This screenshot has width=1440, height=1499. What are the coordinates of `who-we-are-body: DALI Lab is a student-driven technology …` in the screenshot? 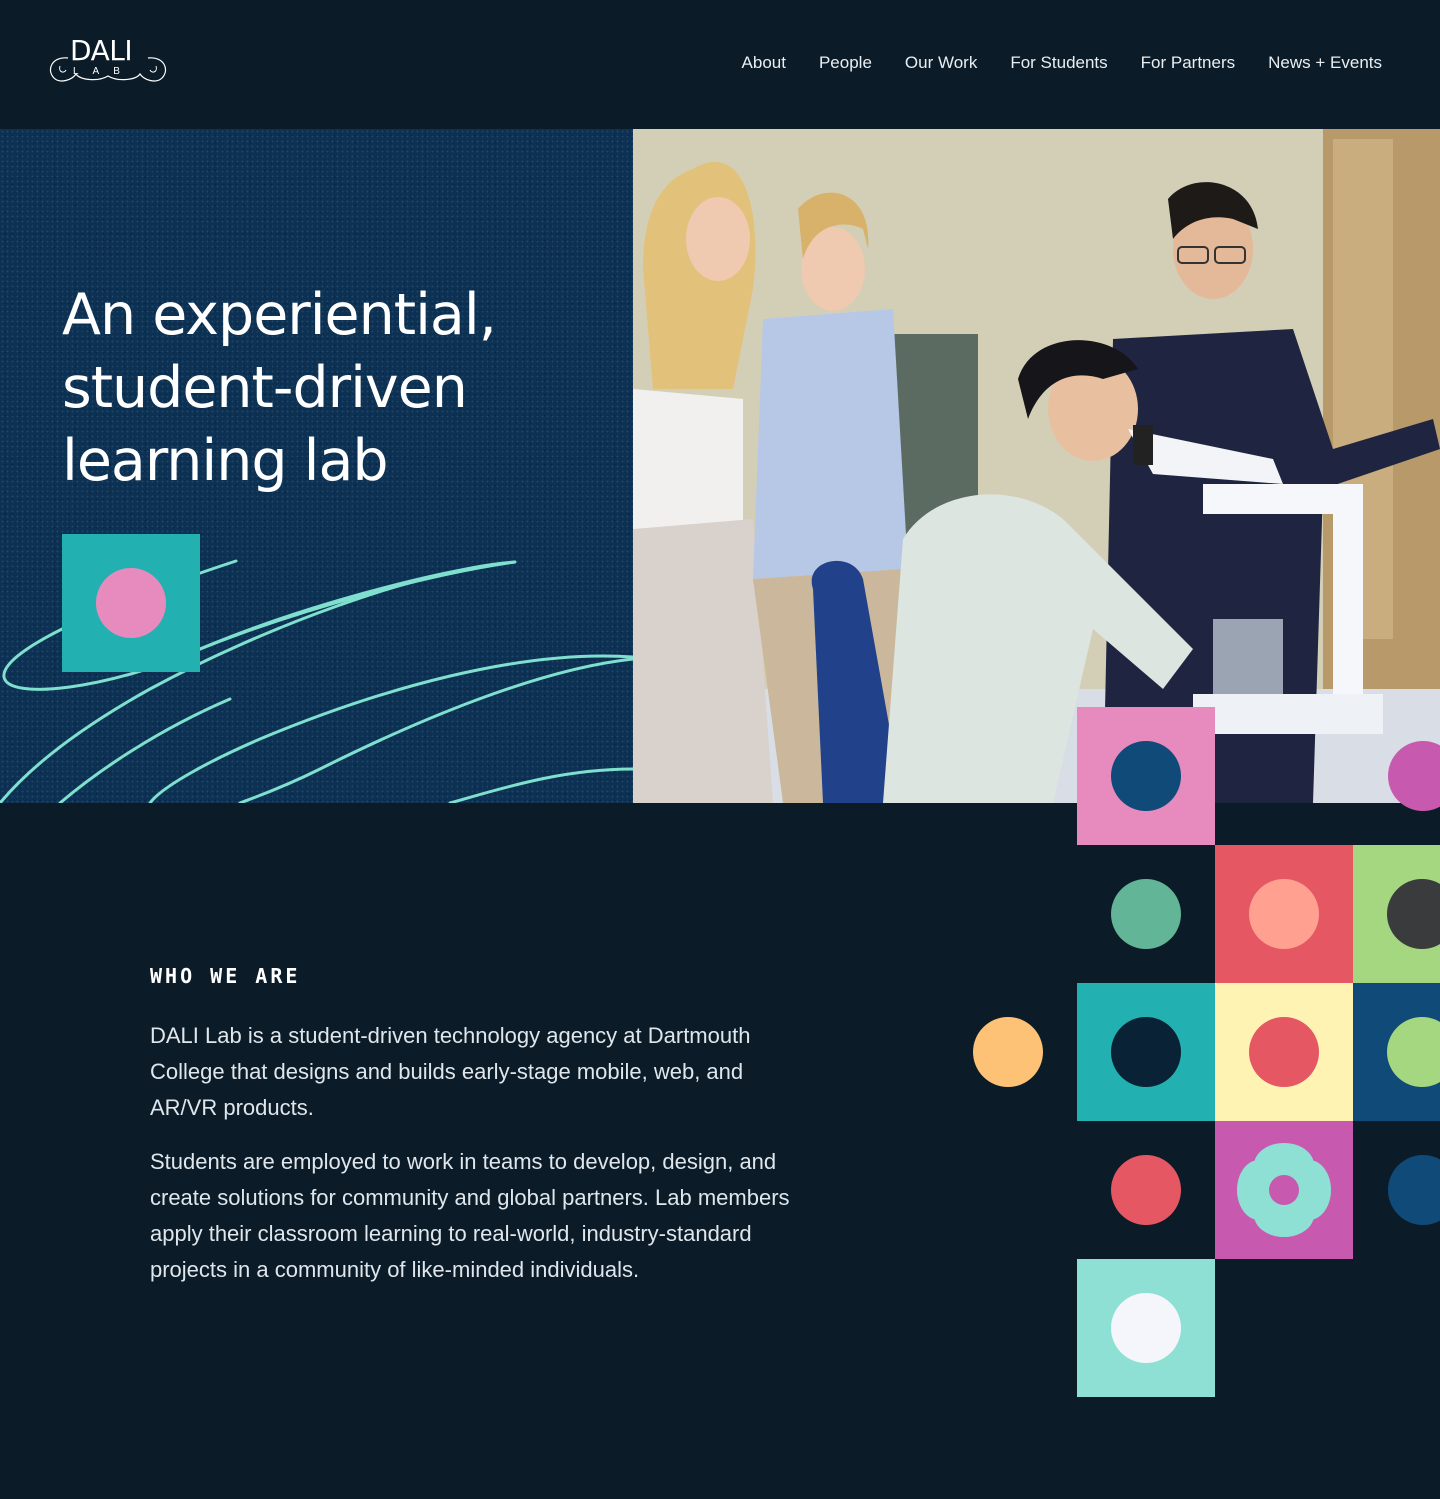 It's located at (482, 1162).